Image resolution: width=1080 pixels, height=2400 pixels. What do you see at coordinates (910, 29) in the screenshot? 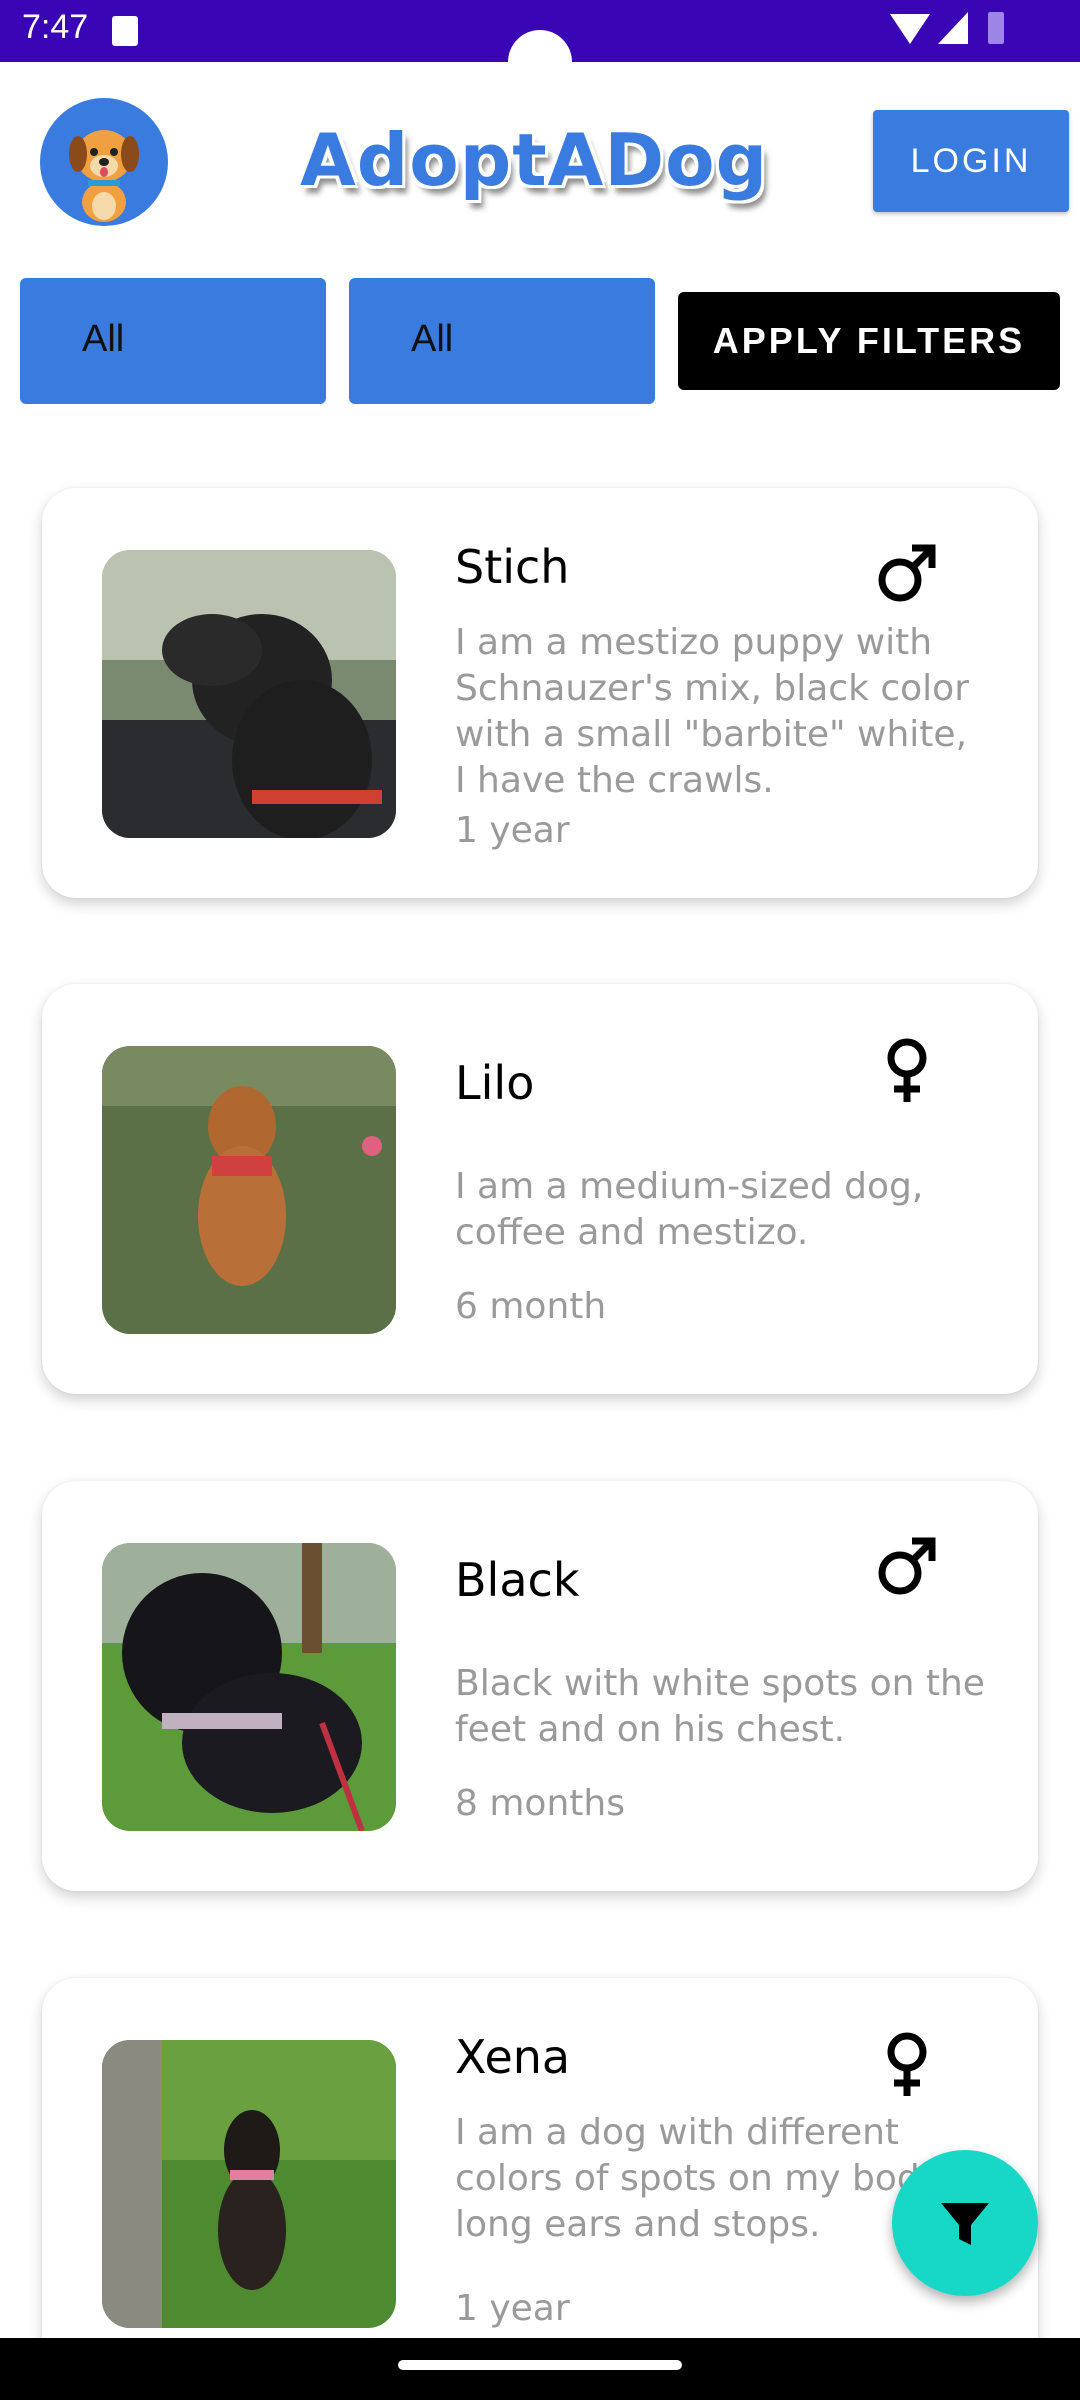
I see `wifi-icon` at bounding box center [910, 29].